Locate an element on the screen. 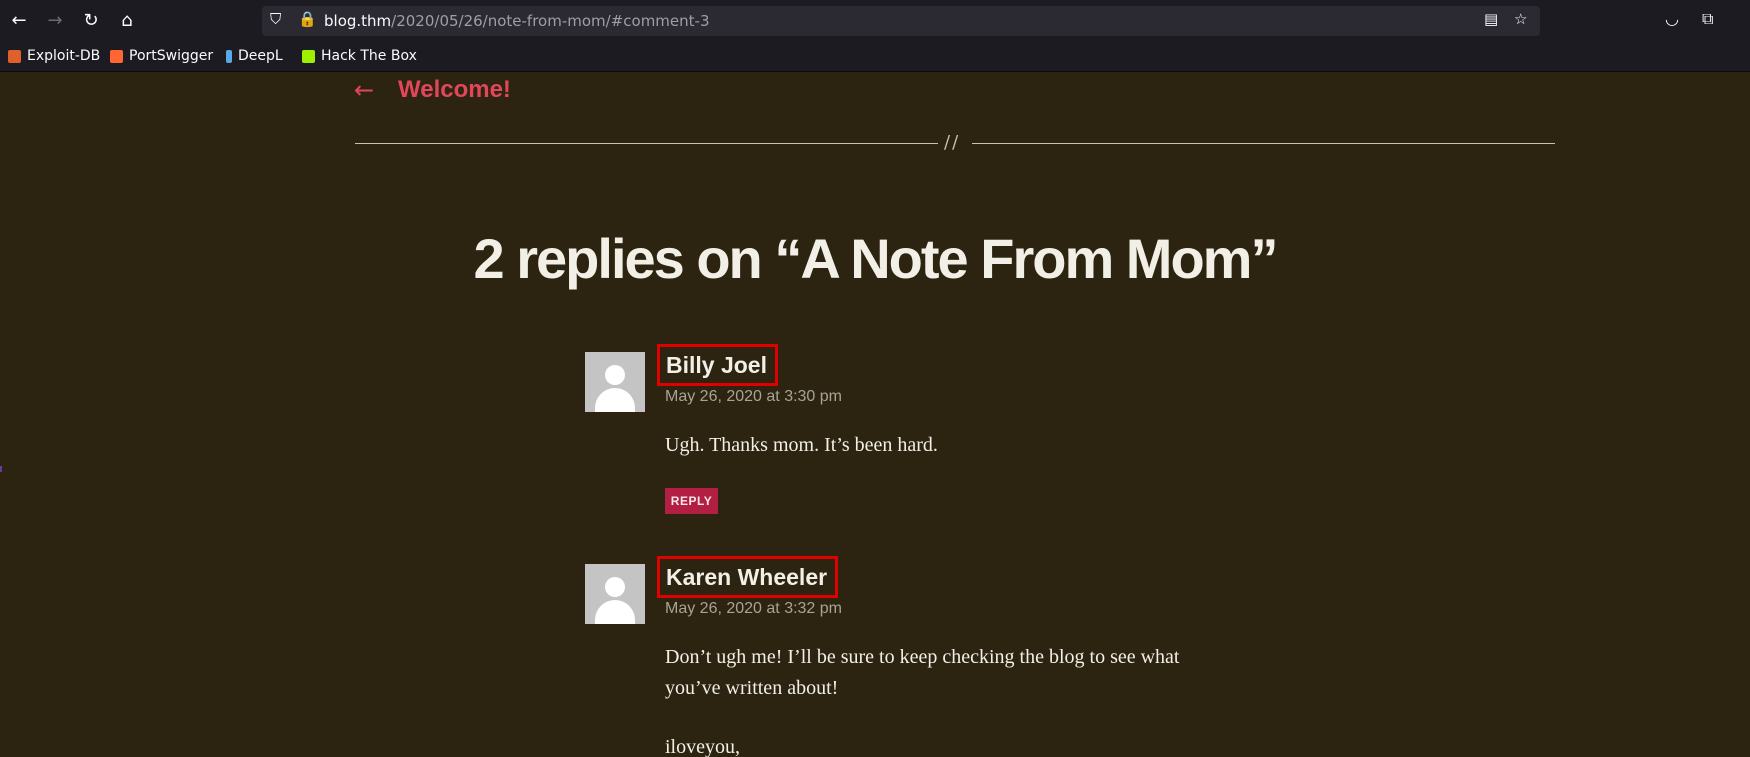 Image resolution: width=1750 pixels, height=757 pixels. bookmark-portswigger: PortSwigger is located at coordinates (161, 56).